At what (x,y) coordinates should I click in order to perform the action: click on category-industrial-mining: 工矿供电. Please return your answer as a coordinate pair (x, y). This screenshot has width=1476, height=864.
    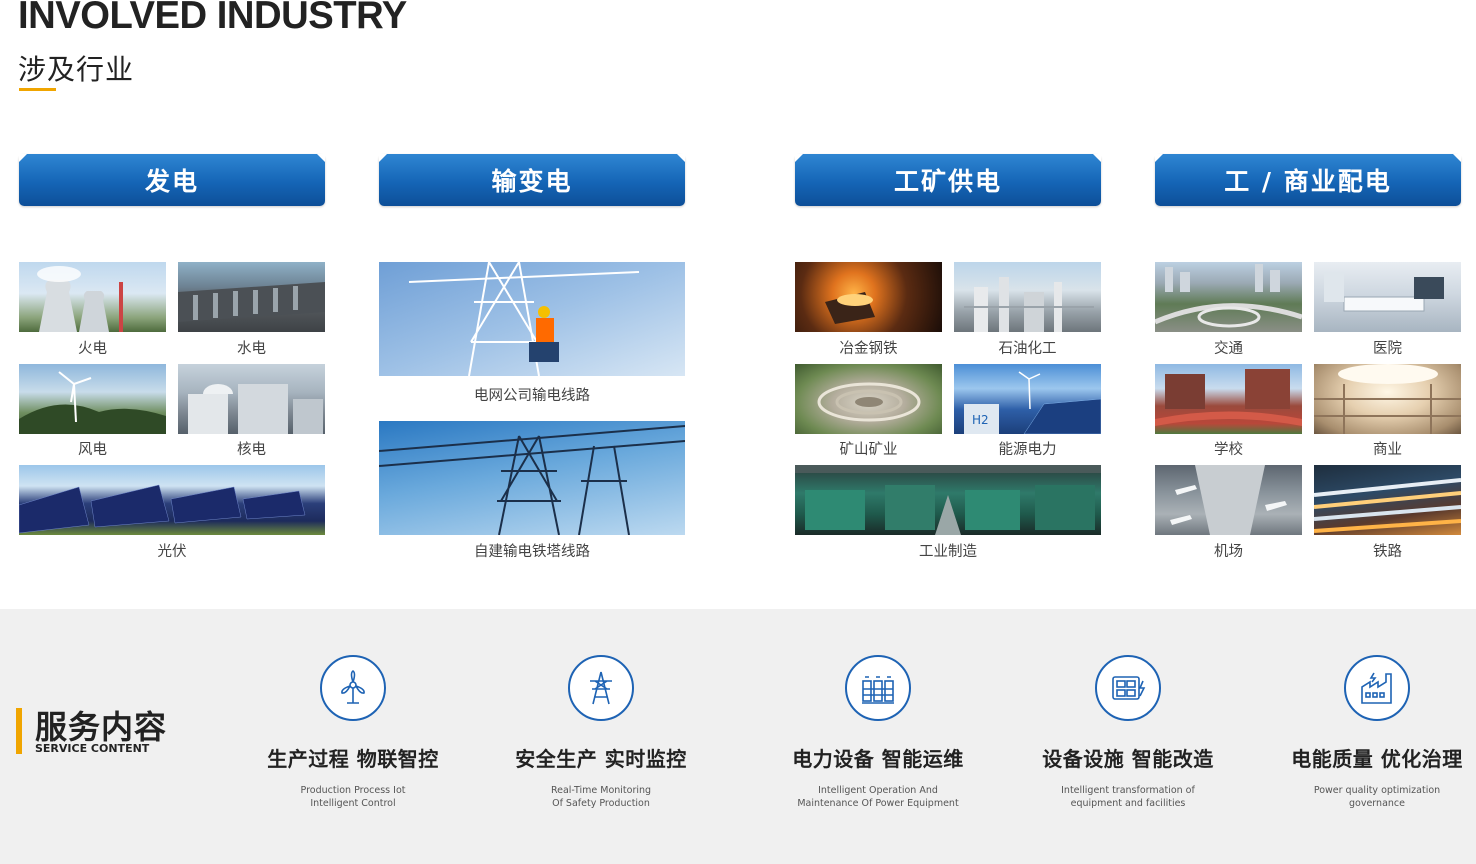
    Looking at the image, I should click on (948, 180).